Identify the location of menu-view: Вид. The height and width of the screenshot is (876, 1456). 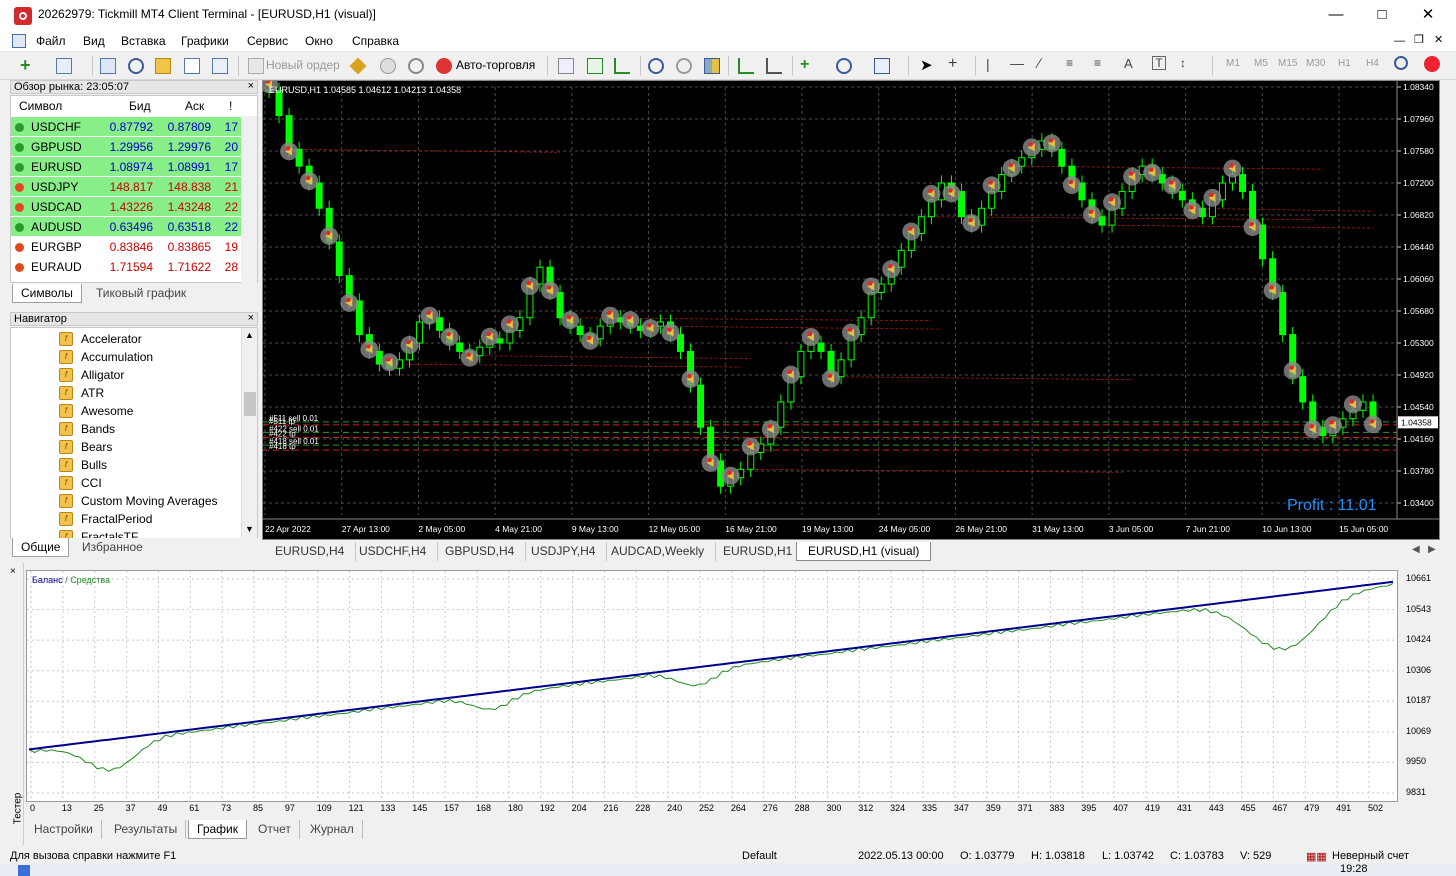
(94, 41).